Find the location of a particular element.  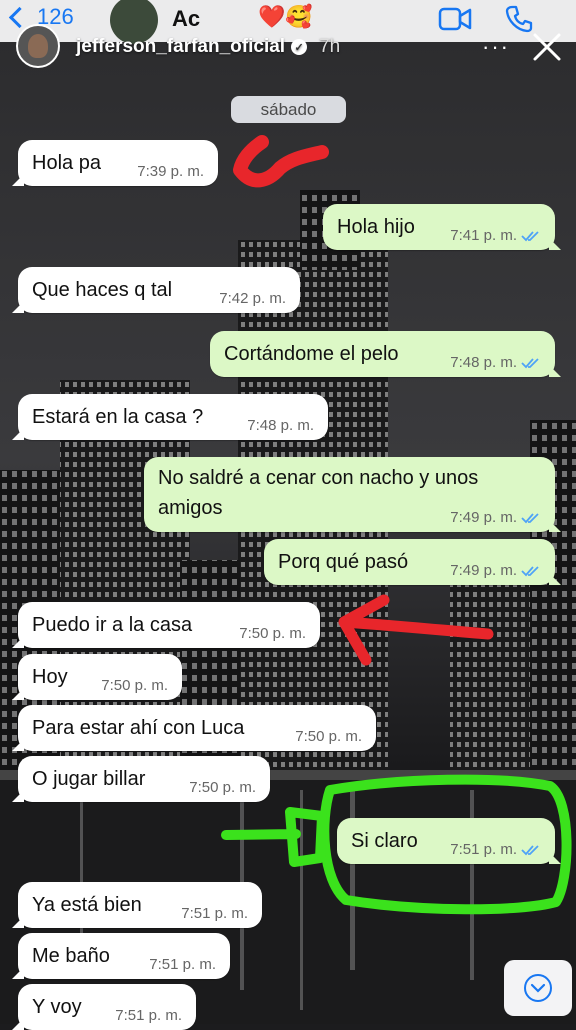

story-header: jefferson_farfan_oficial ✓ 7h is located at coordinates (208, 47).